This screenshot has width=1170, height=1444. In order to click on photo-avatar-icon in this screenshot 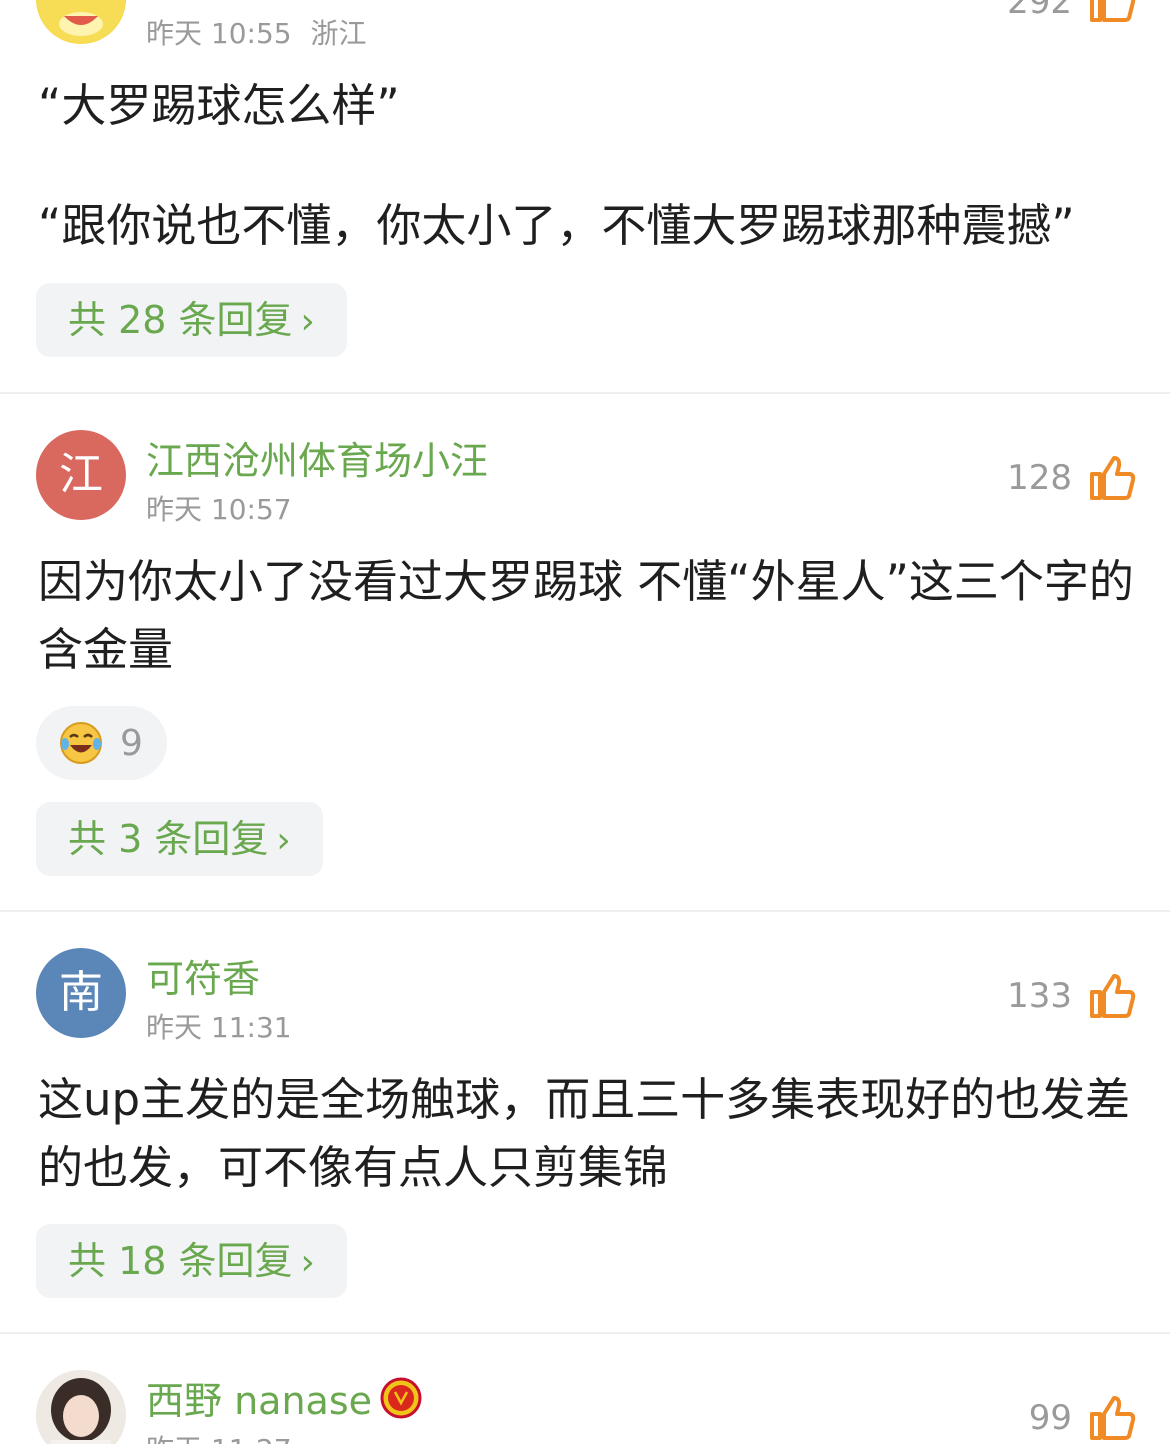, I will do `click(81, 1407)`.